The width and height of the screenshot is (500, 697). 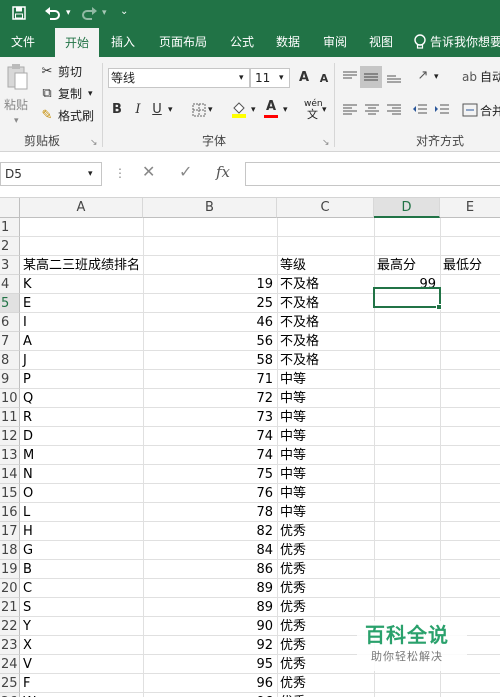 What do you see at coordinates (471, 493) in the screenshot?
I see `cell-e15` at bounding box center [471, 493].